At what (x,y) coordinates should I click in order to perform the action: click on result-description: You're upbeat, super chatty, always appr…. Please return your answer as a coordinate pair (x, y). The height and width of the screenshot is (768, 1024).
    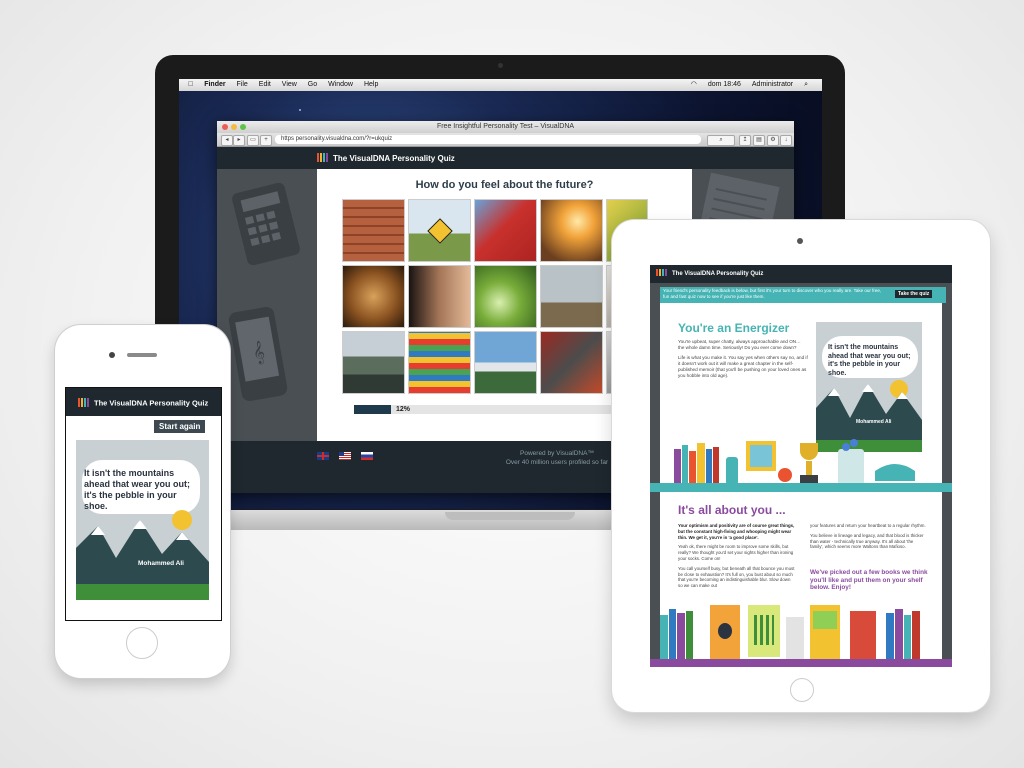
    Looking at the image, I should click on (743, 359).